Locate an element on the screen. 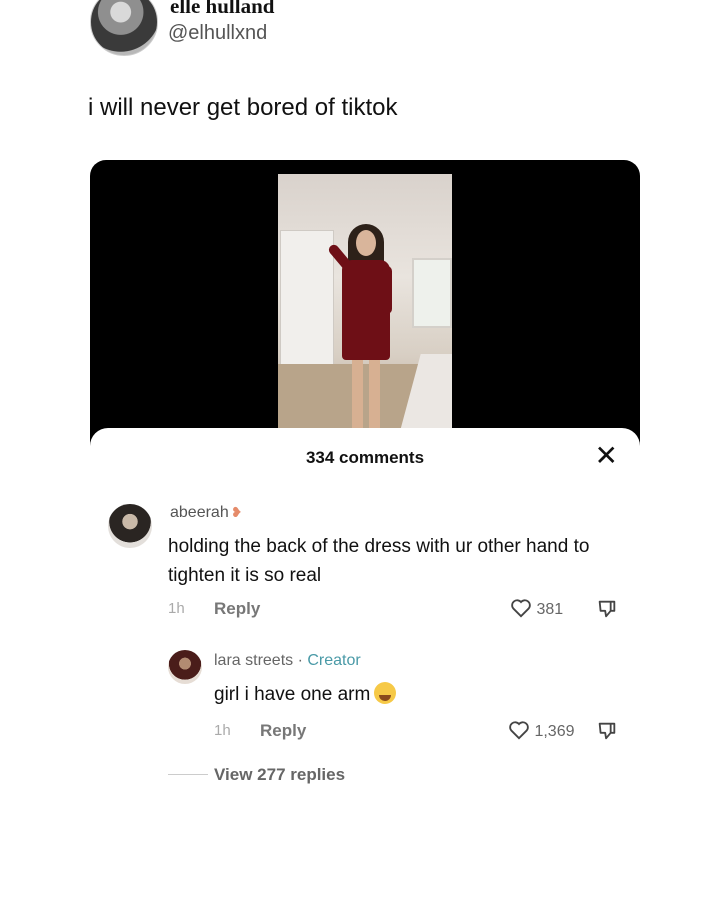 This screenshot has height=900, width=720. tweet-text: i will never get bored of tiktok is located at coordinates (243, 107).